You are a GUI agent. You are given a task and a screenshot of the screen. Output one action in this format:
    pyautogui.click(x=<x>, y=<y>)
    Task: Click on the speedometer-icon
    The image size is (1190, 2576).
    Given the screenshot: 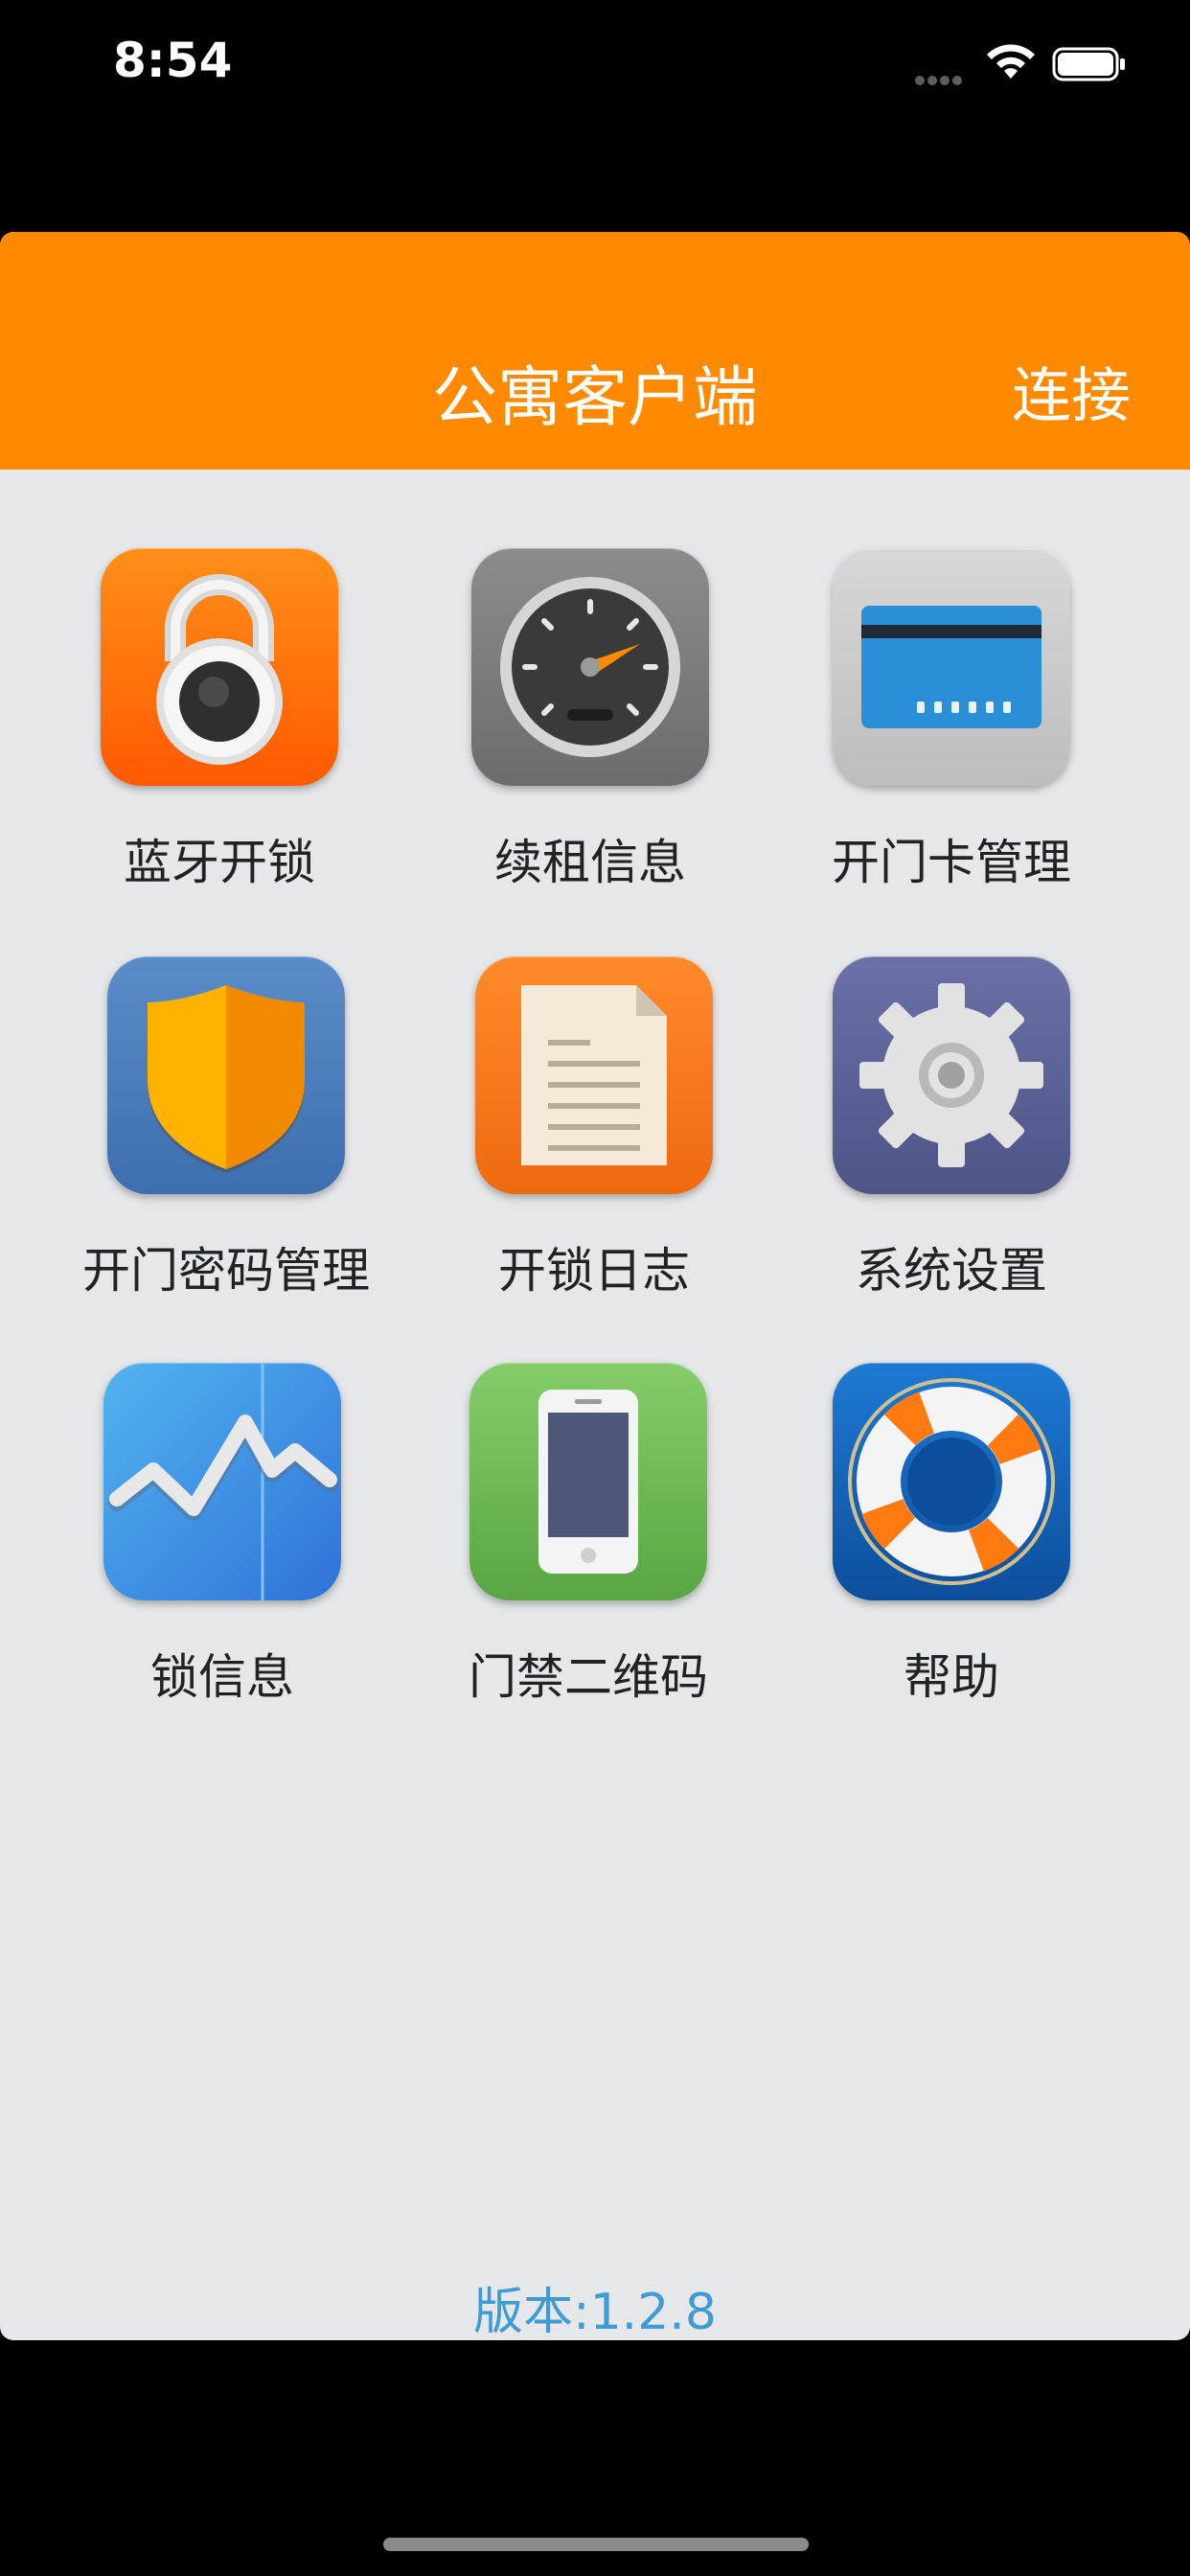 What is the action you would take?
    pyautogui.click(x=590, y=667)
    